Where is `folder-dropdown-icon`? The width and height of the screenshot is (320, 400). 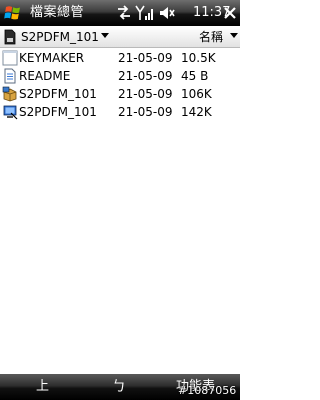
folder-dropdown-icon is located at coordinates (105, 35).